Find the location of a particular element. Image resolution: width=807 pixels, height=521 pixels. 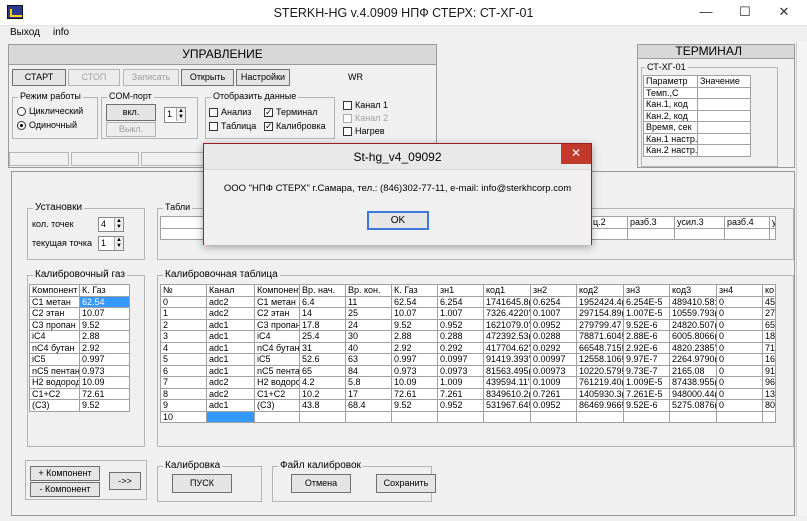

table-cell: 0.288 is located at coordinates (460, 336).